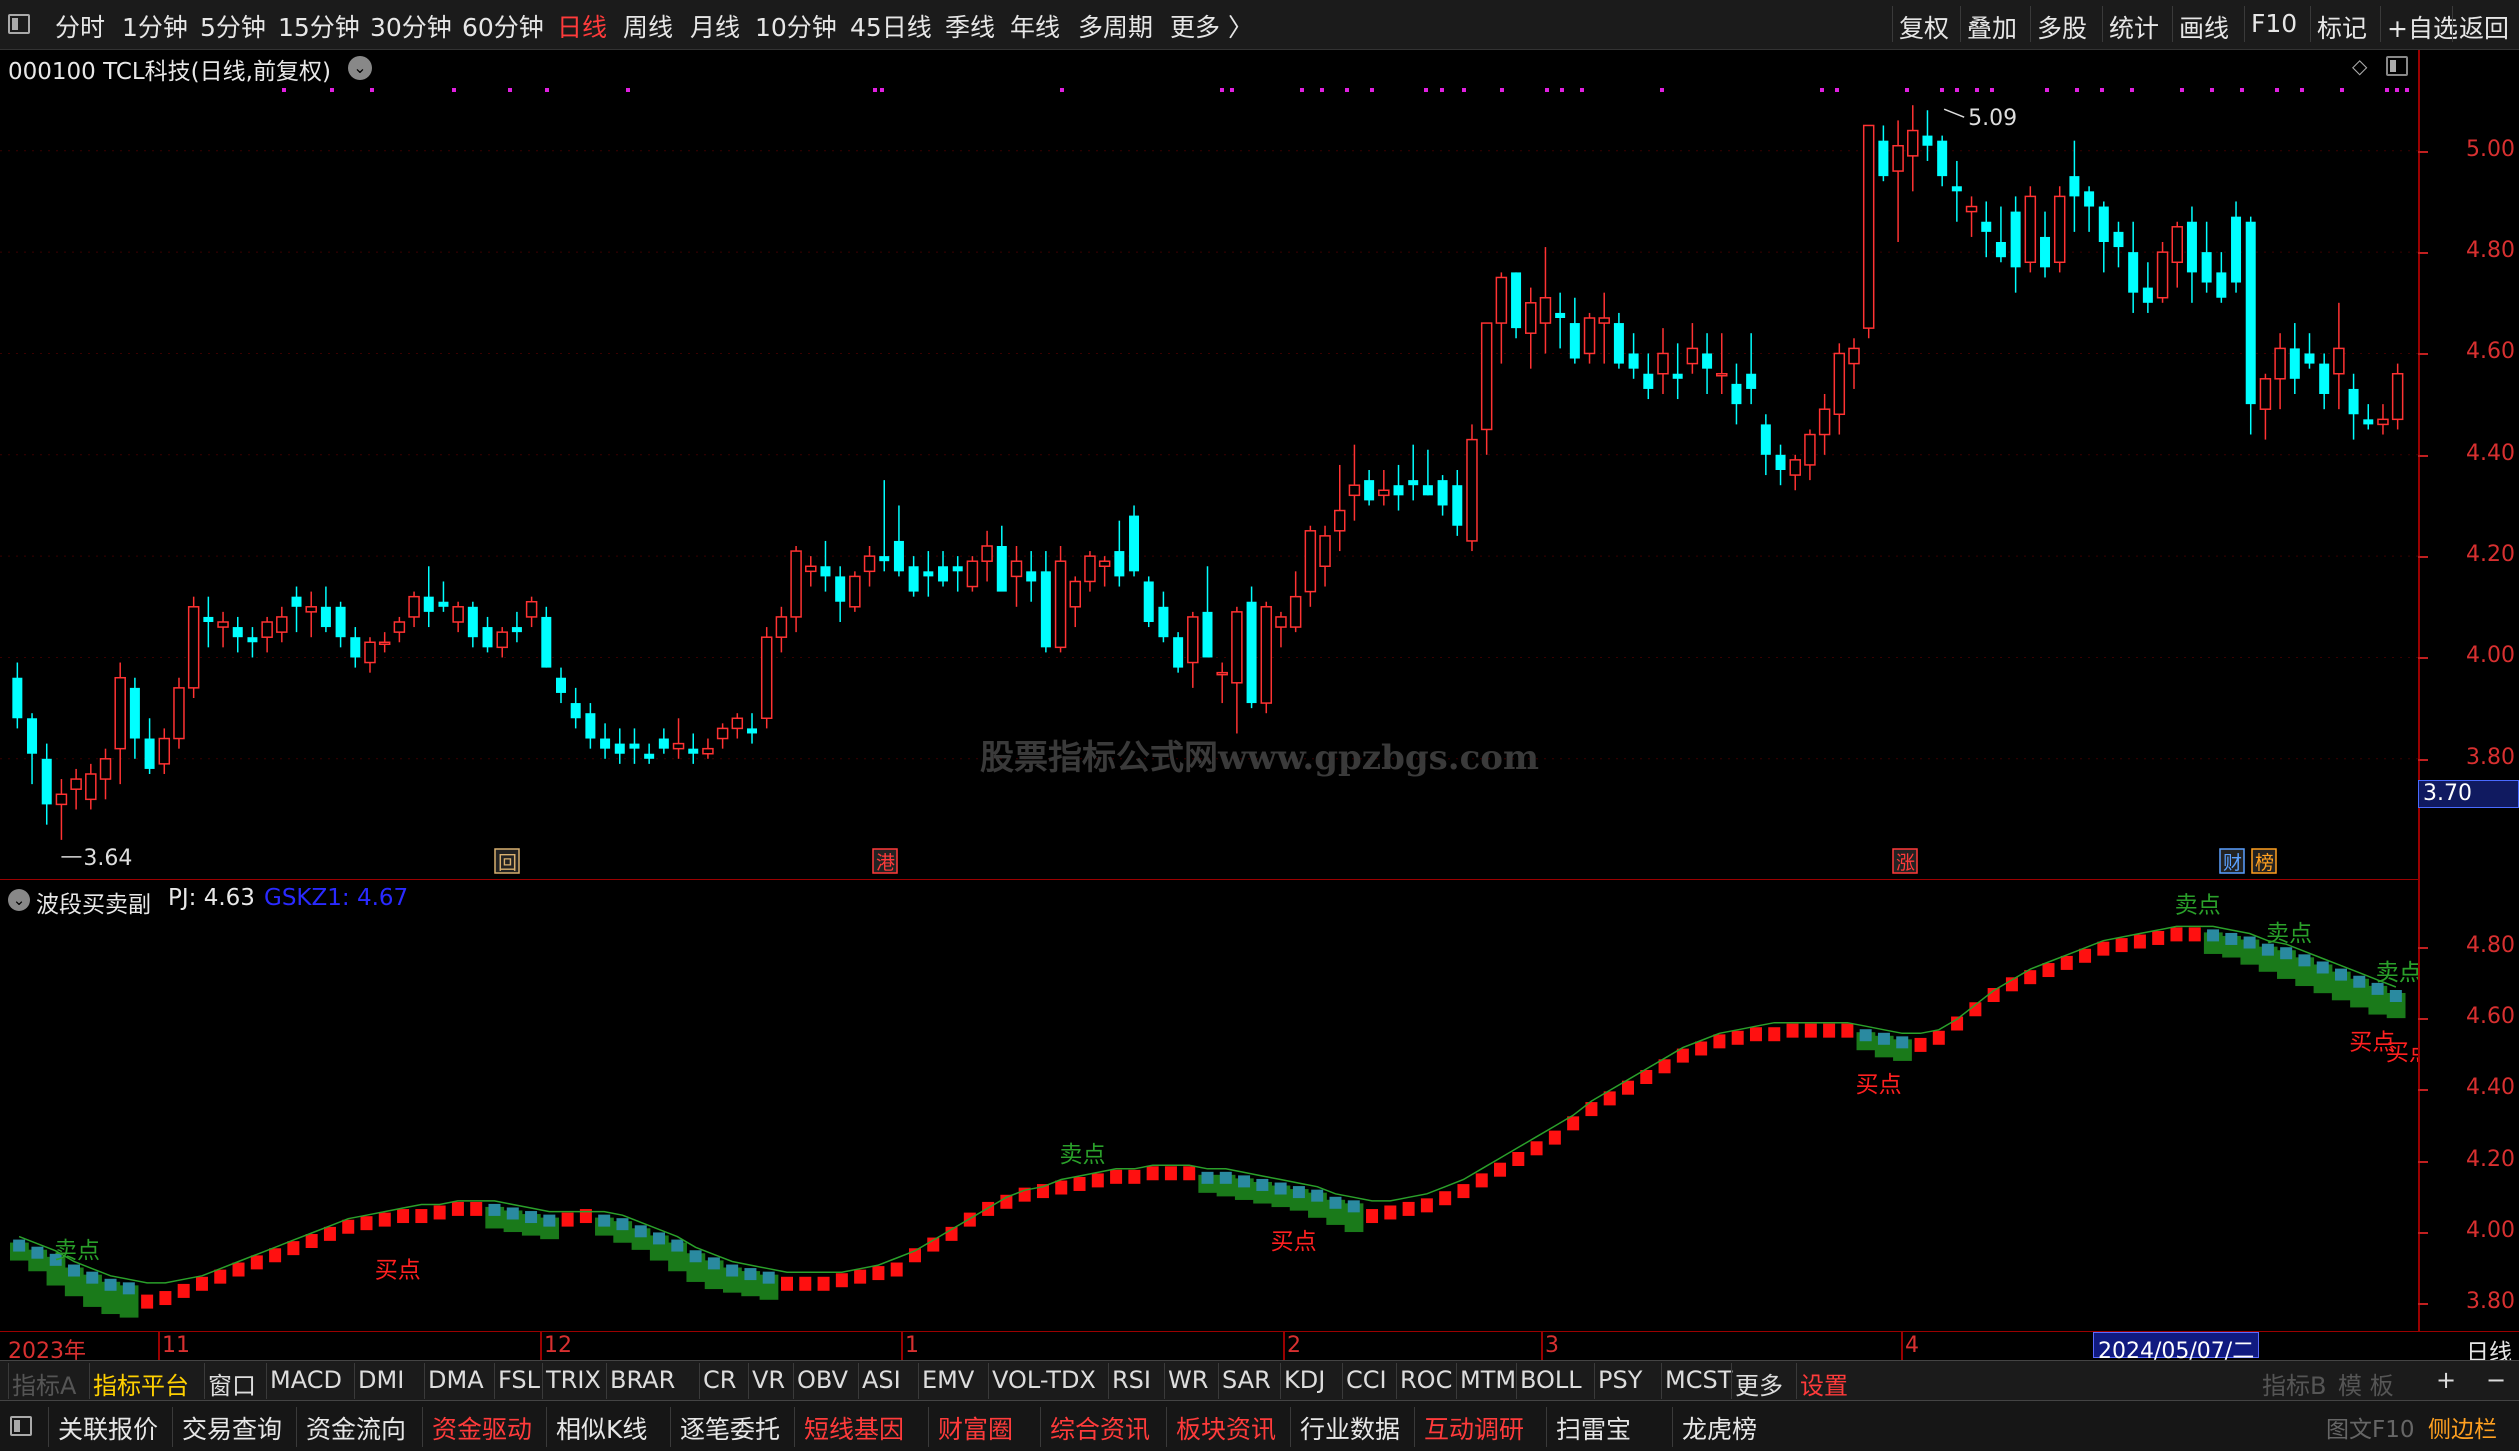 Image resolution: width=2519 pixels, height=1451 pixels. What do you see at coordinates (1488, 1380) in the screenshot?
I see `indicator-tab-21: MTM` at bounding box center [1488, 1380].